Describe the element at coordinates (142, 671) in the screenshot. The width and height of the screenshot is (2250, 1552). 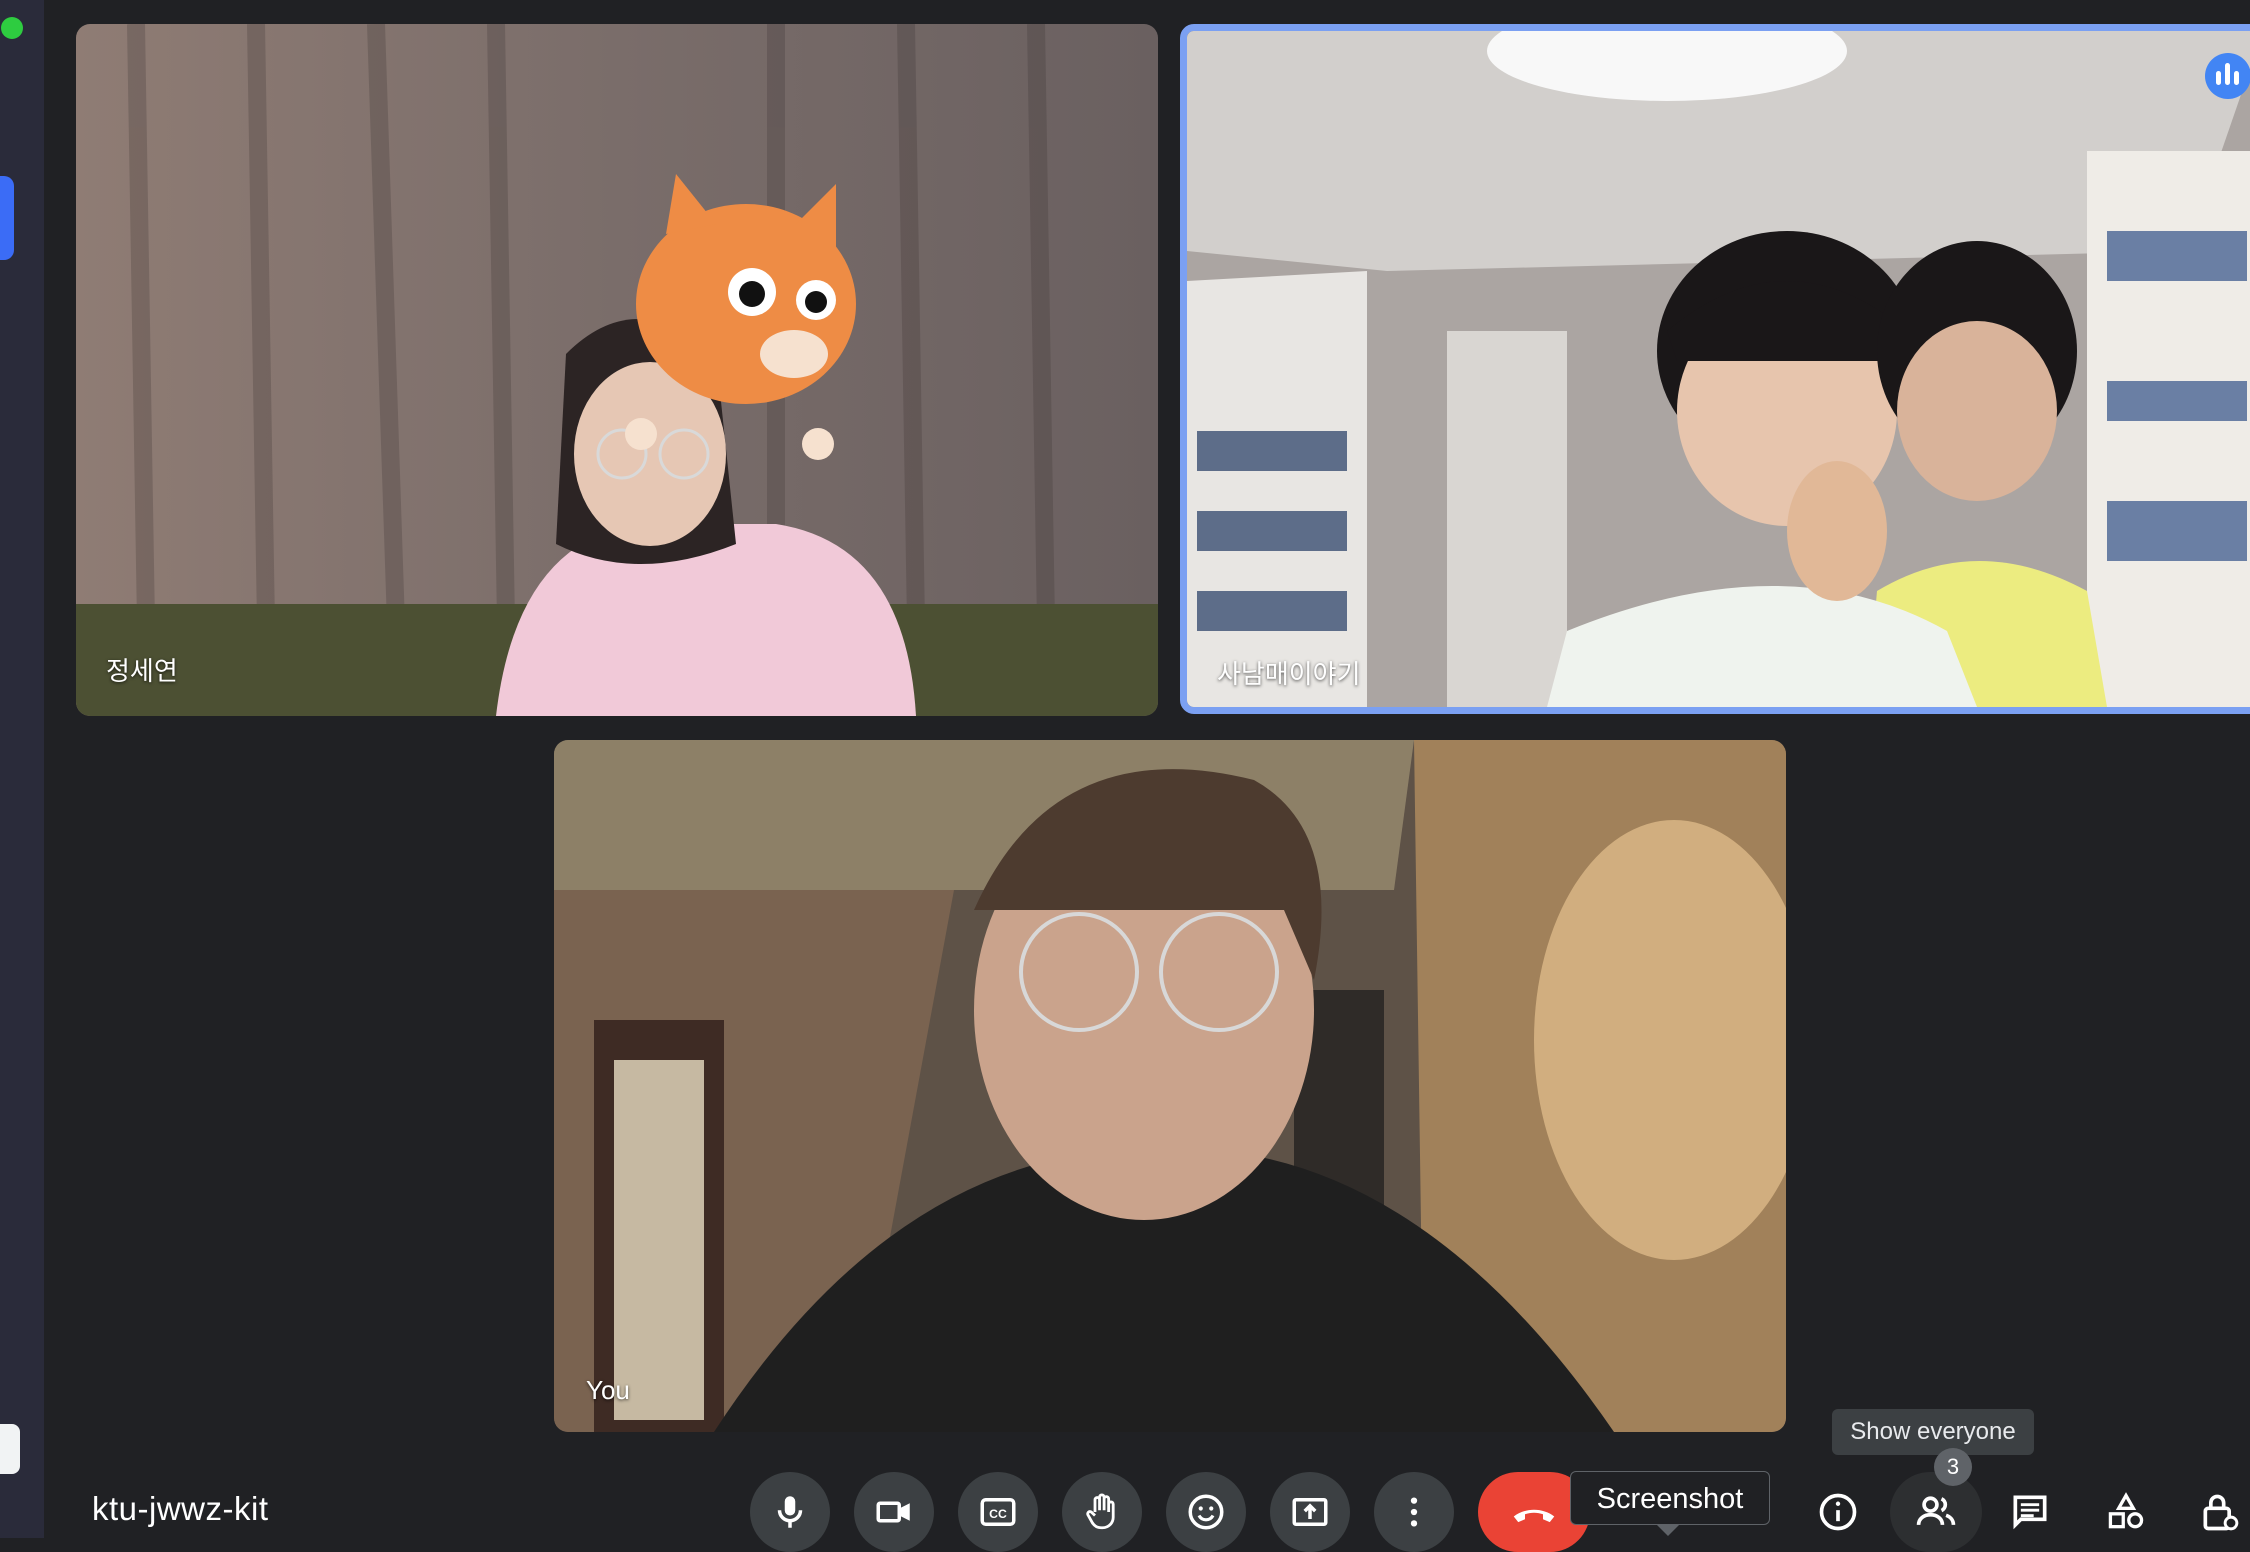
I see `participant-name: 정세연` at that location.